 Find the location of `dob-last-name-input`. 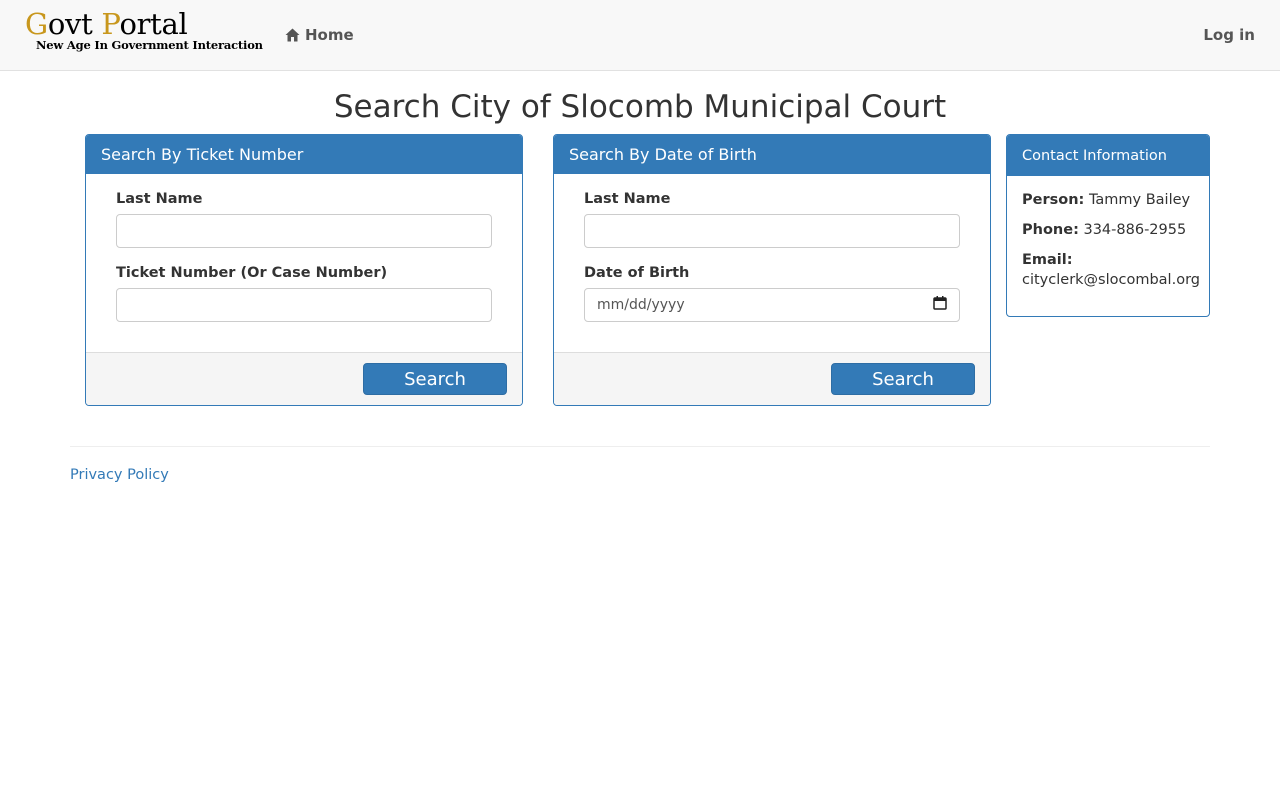

dob-last-name-input is located at coordinates (772, 231).